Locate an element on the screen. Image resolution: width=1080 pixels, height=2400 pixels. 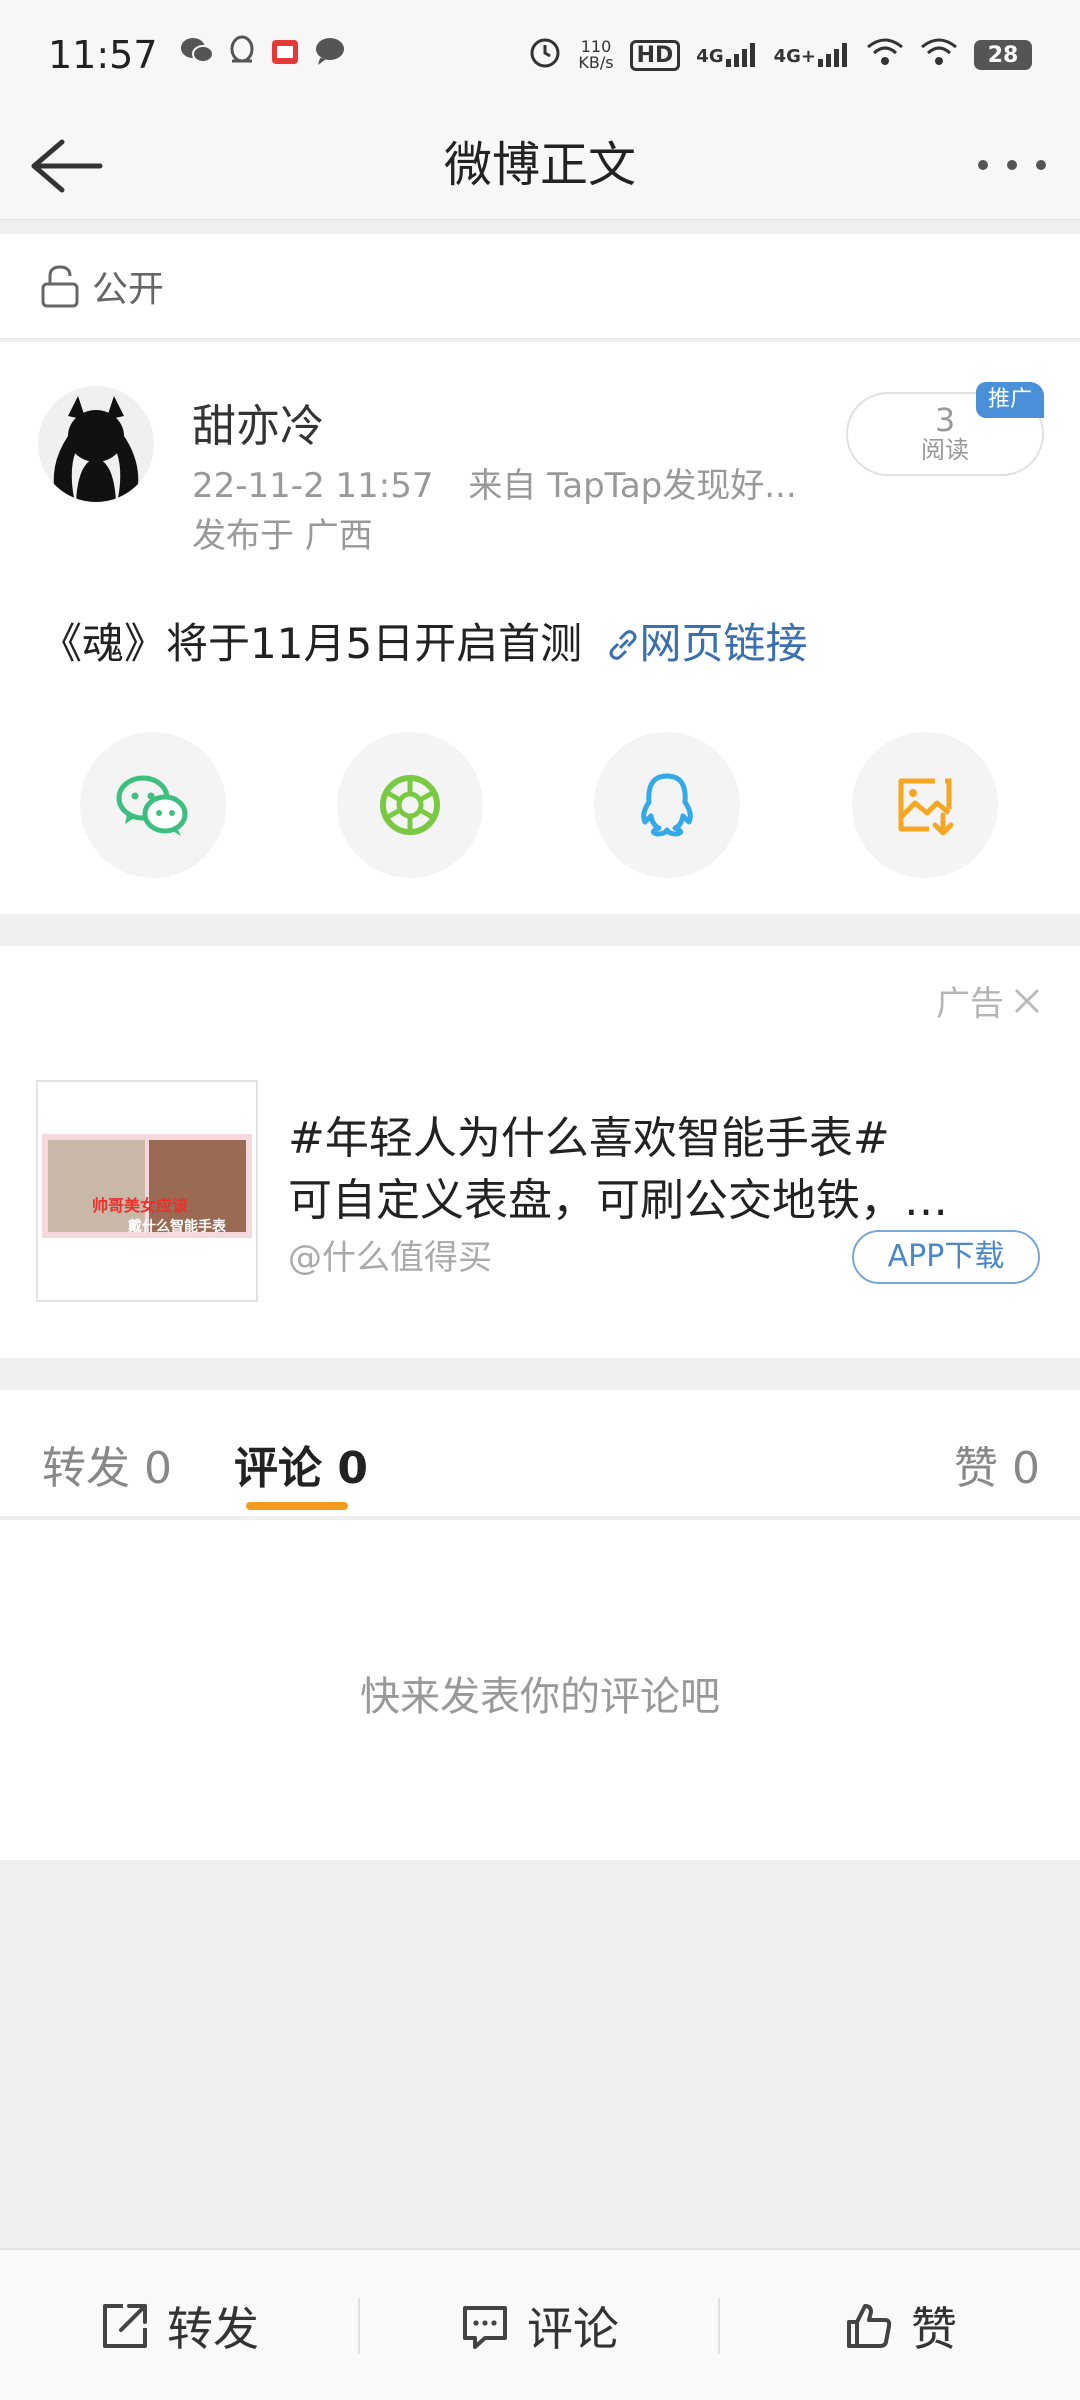
save-image-icon is located at coordinates (926, 807).